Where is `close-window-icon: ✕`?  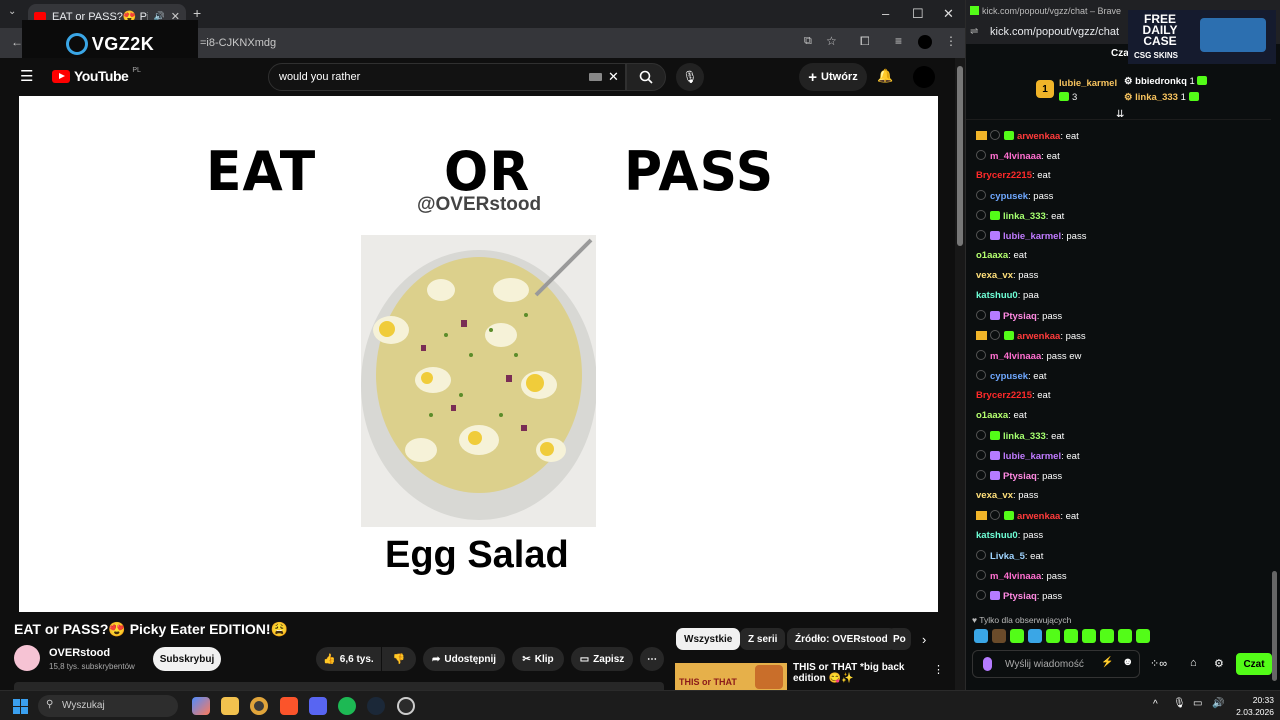 close-window-icon: ✕ is located at coordinates (948, 14).